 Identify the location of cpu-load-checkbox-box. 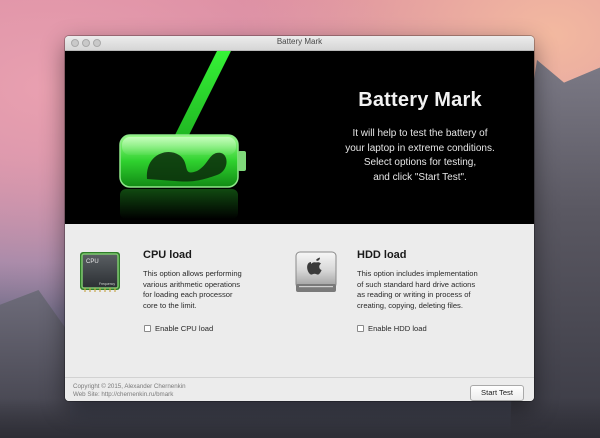
(147, 328).